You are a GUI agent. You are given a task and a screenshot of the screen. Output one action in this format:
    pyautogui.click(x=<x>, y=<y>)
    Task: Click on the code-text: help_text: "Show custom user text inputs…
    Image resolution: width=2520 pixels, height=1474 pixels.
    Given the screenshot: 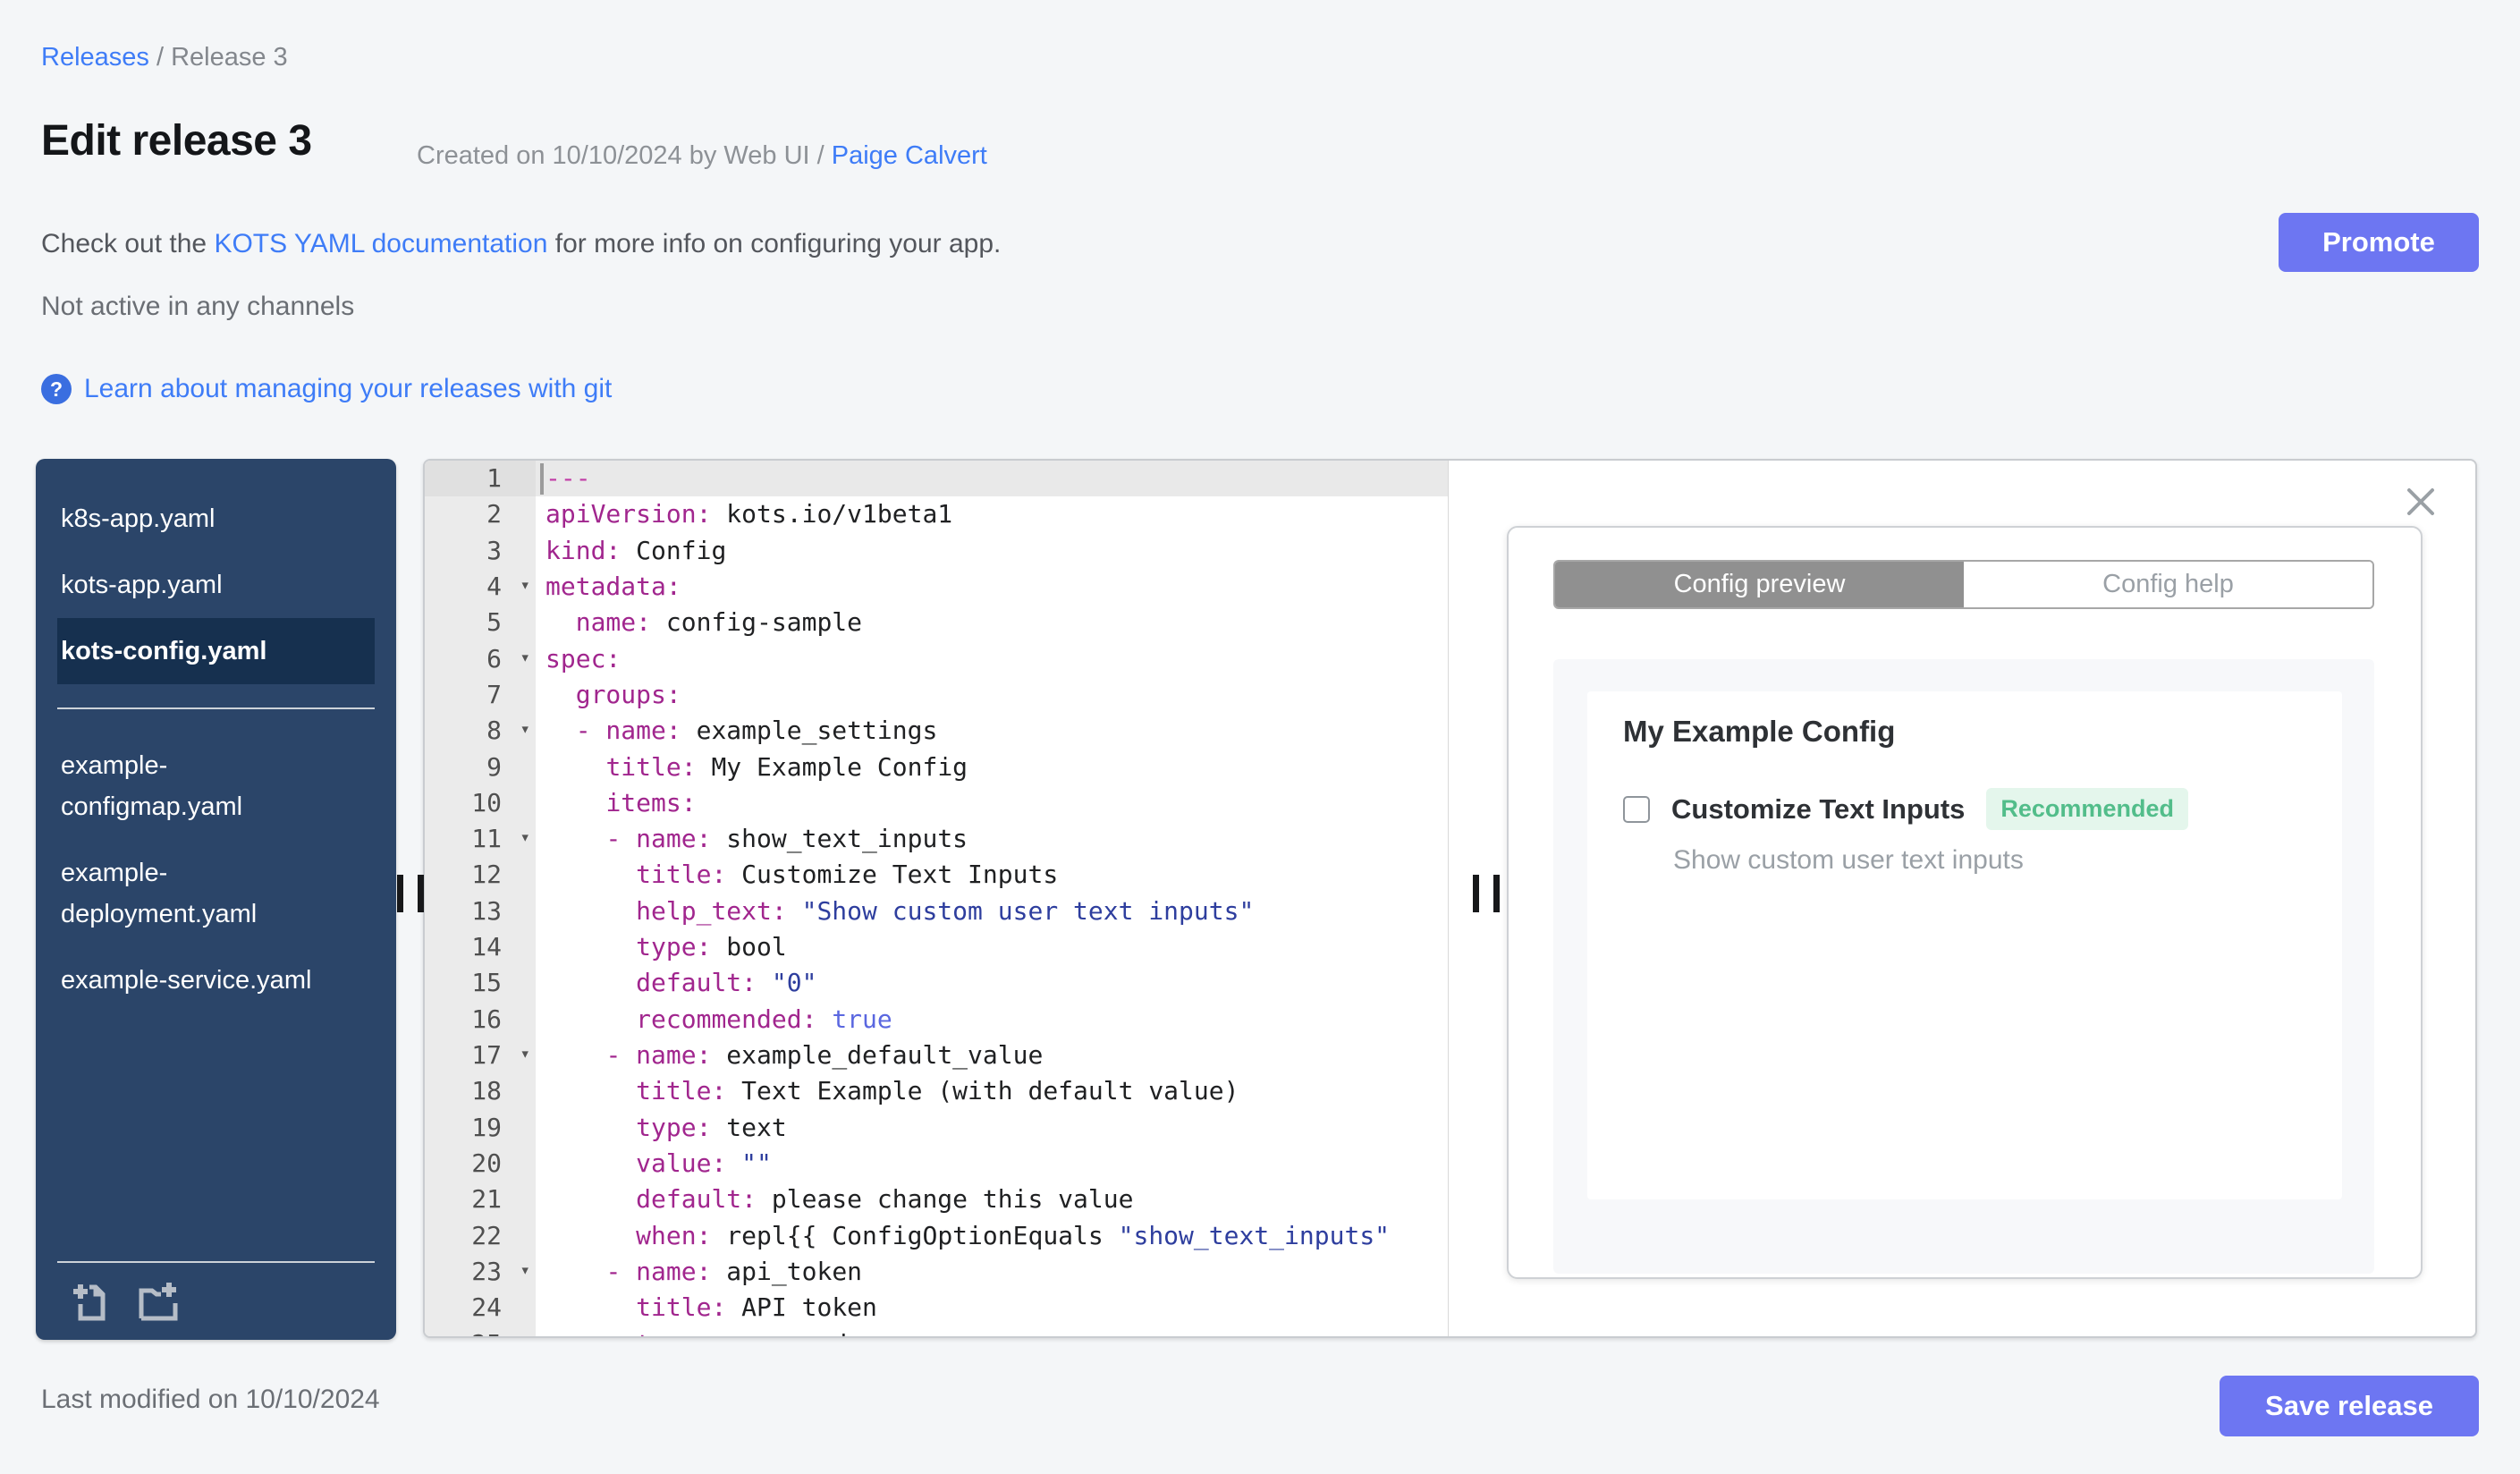 What is the action you would take?
    pyautogui.click(x=895, y=911)
    